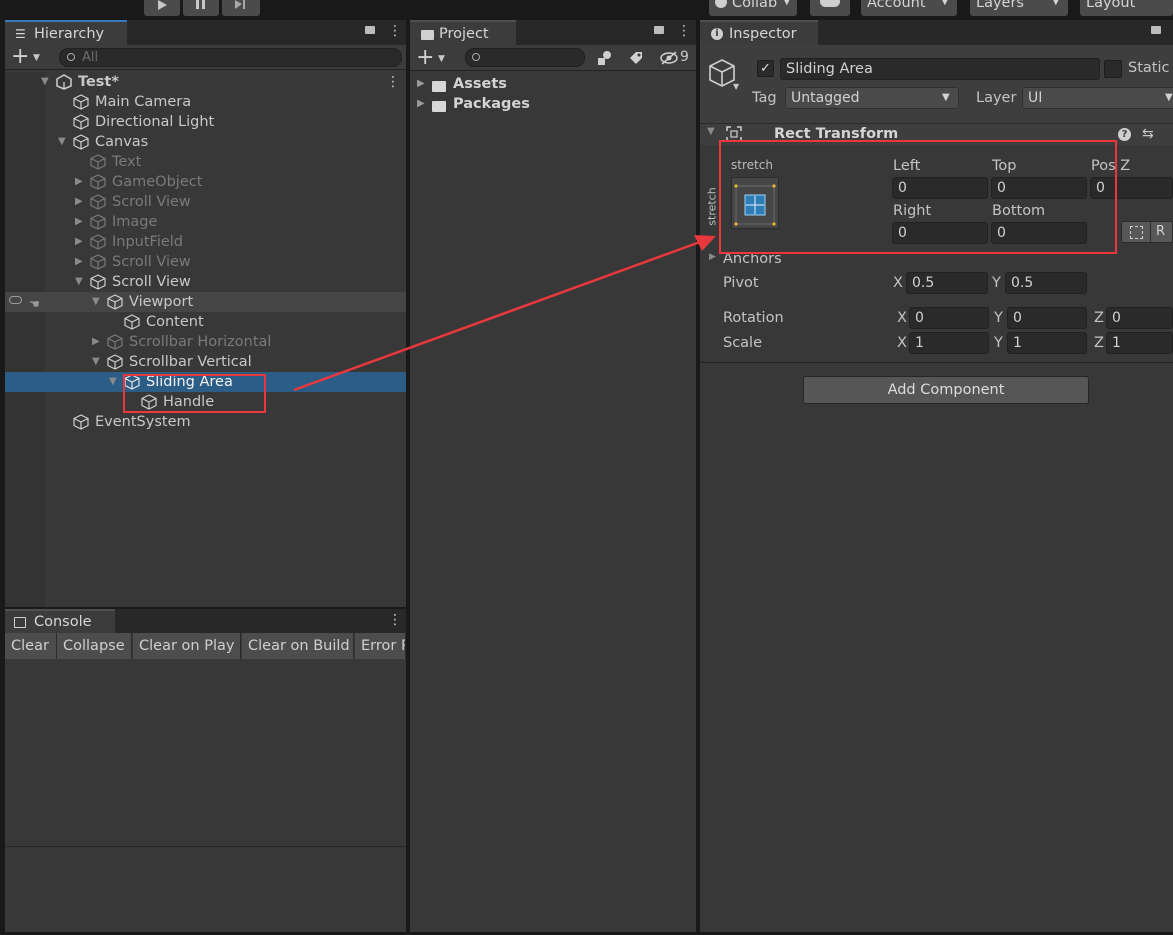 This screenshot has height=935, width=1173. What do you see at coordinates (504, 313) in the screenshot?
I see `annotation-arrow` at bounding box center [504, 313].